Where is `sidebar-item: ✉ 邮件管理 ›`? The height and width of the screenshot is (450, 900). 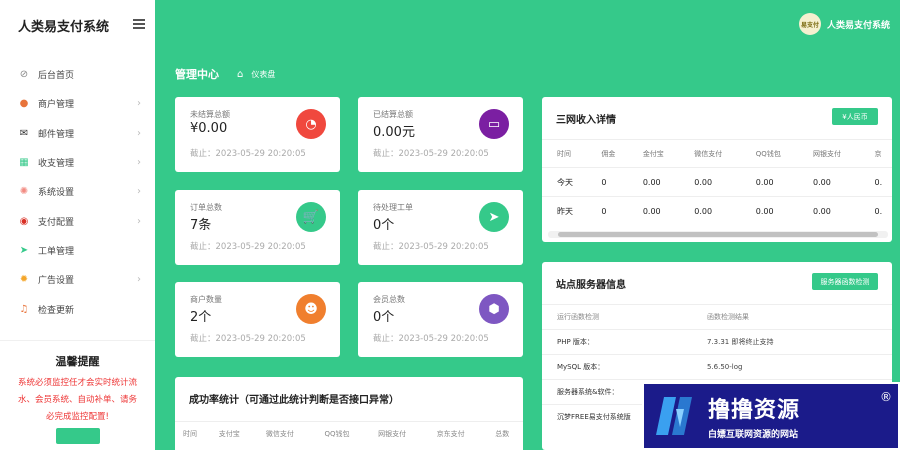 sidebar-item: ✉ 邮件管理 › is located at coordinates (77, 133).